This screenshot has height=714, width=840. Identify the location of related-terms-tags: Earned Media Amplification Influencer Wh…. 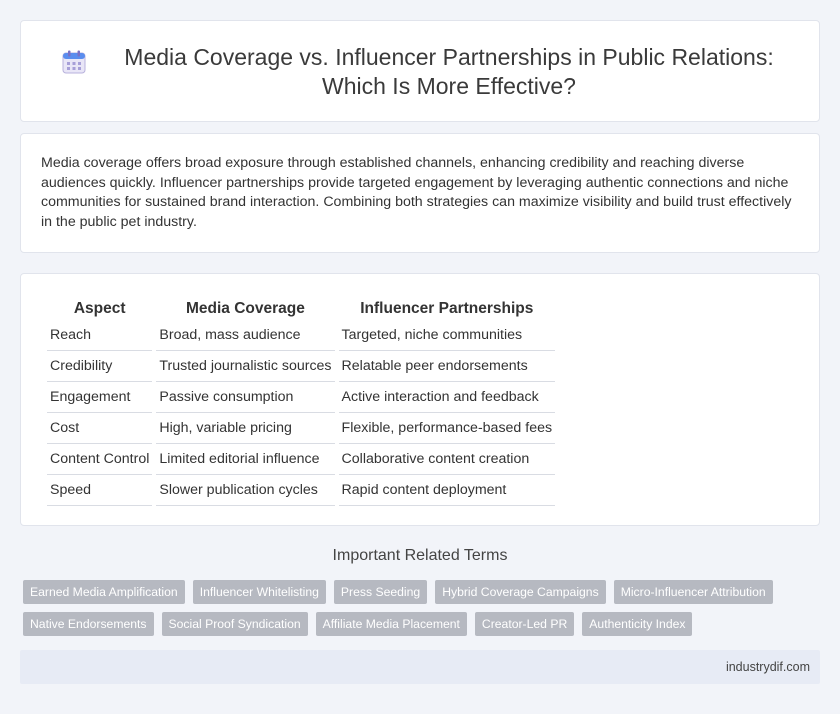
(418, 608).